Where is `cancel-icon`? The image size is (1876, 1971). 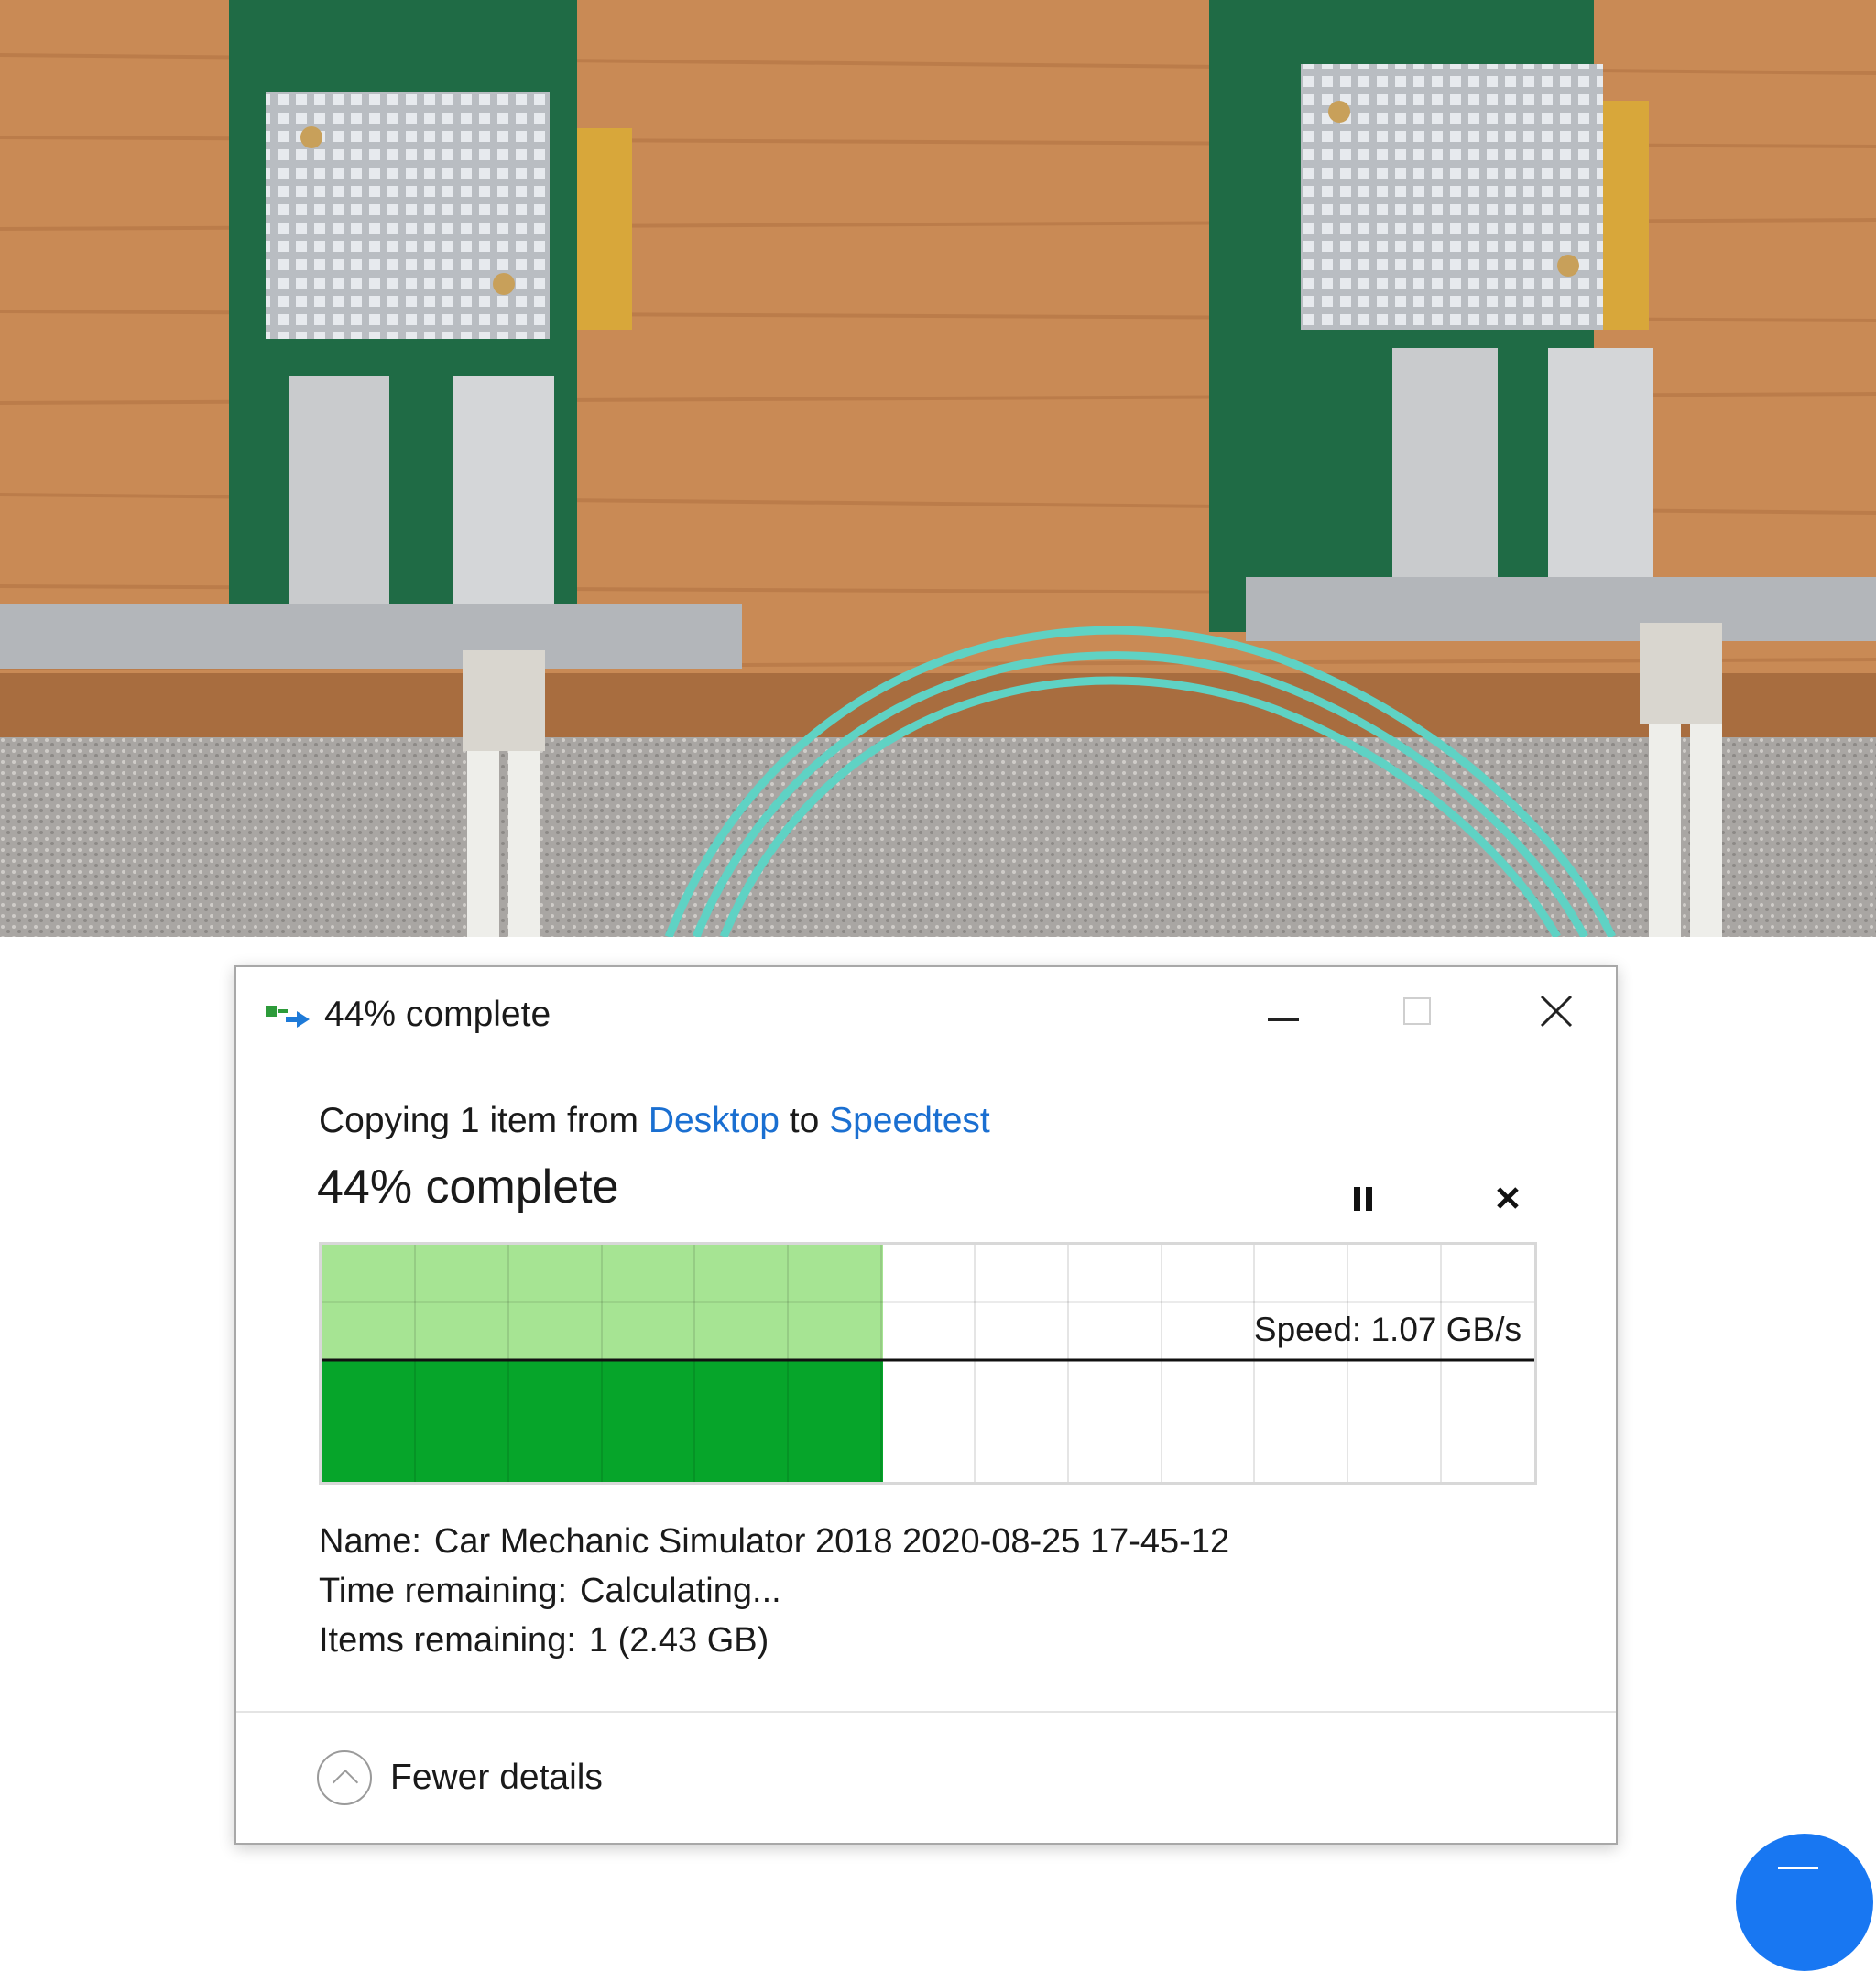 cancel-icon is located at coordinates (1507, 1198).